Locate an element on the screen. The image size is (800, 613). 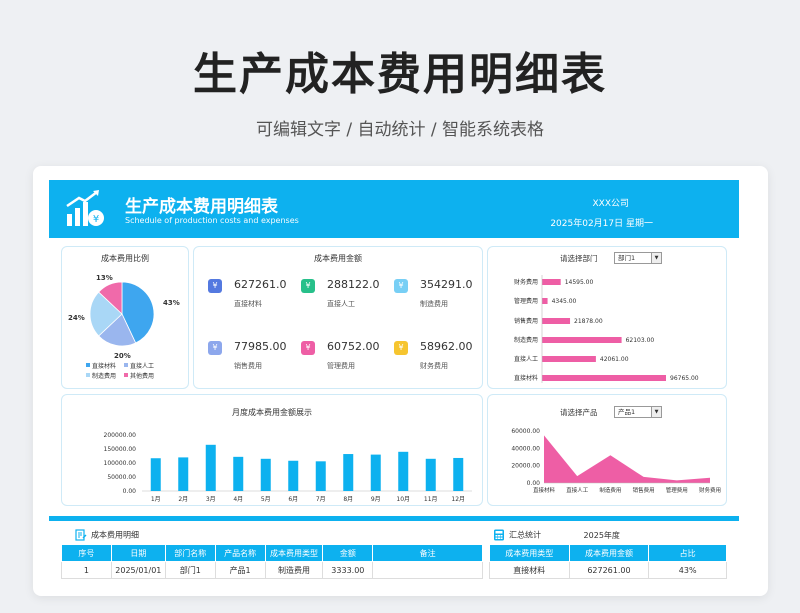
pie-slice-label: 24% is located at coordinates (76, 318).